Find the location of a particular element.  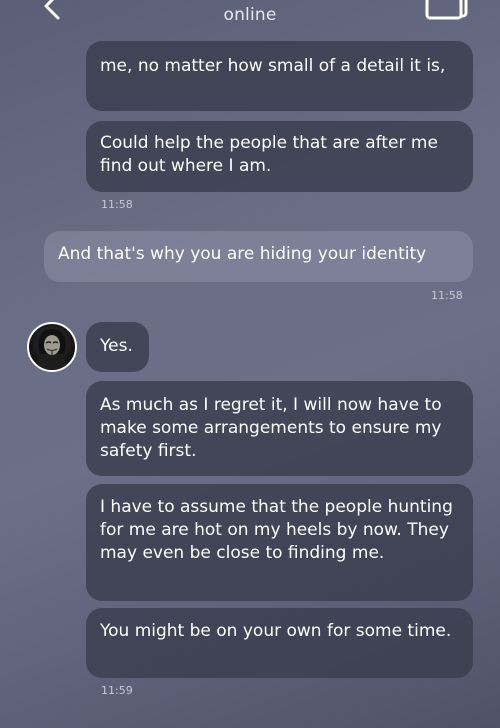

message-bubble: Yes. is located at coordinates (117, 347).